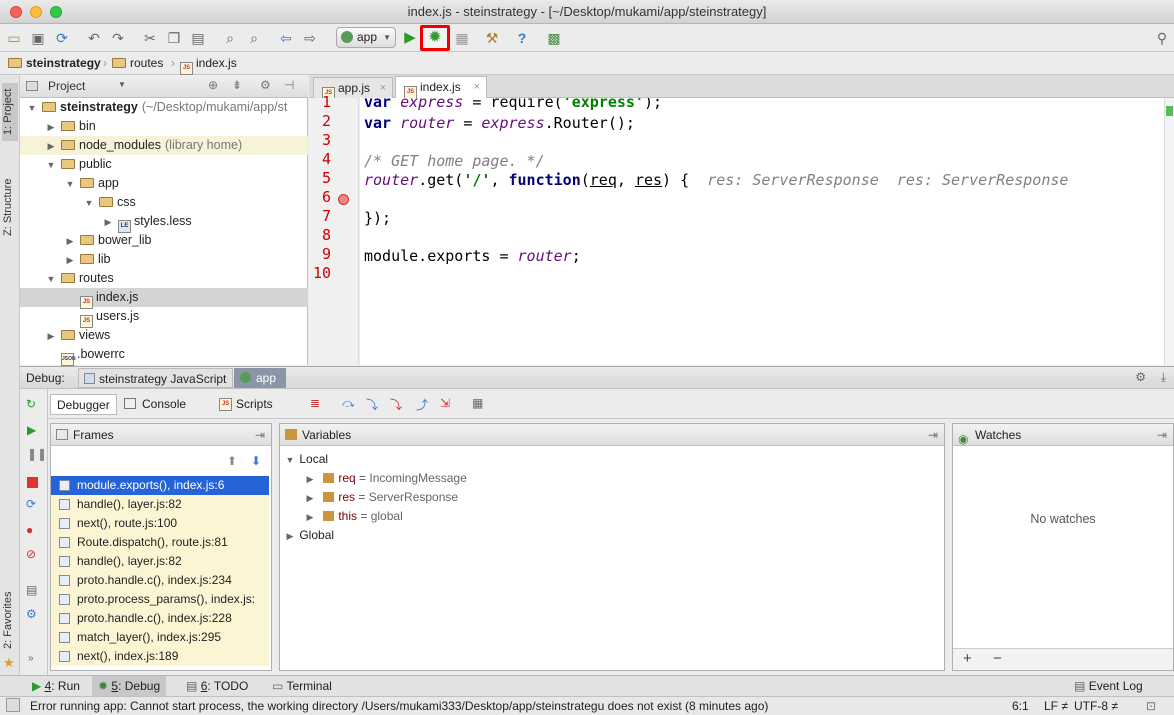  I want to click on step-out-icon: ⤴, so click(422, 404).